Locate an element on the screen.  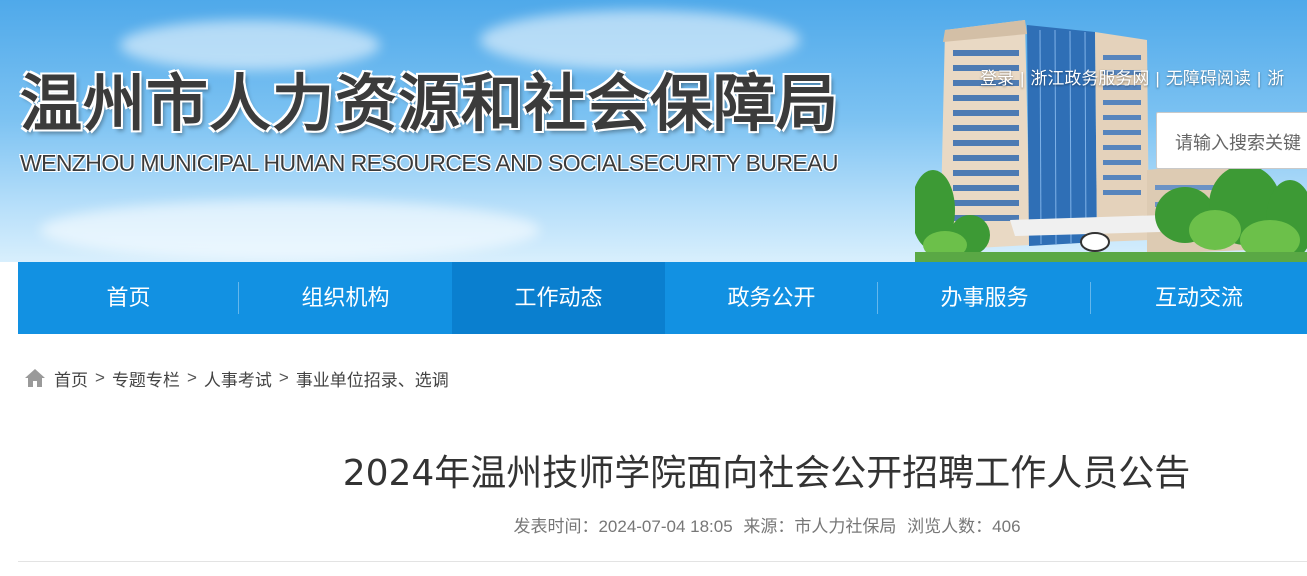
breadcrumb-personnel-exam: 人事考试 is located at coordinates (238, 378).